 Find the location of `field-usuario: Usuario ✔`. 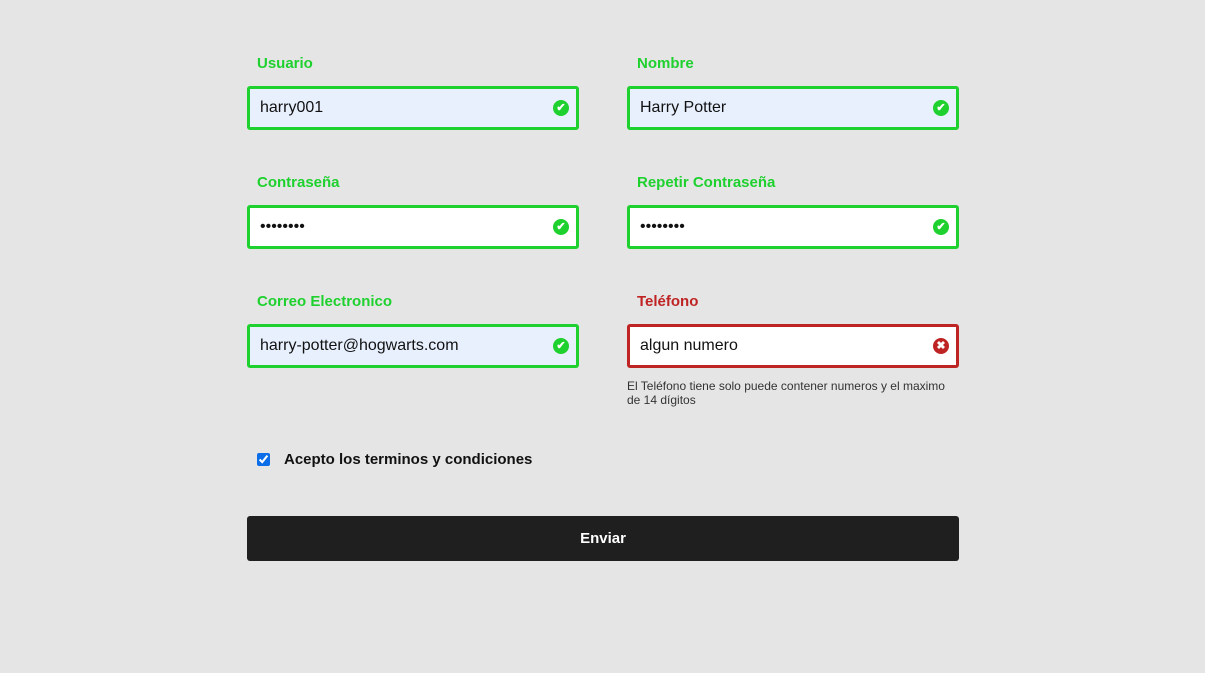

field-usuario: Usuario ✔ is located at coordinates (413, 92).